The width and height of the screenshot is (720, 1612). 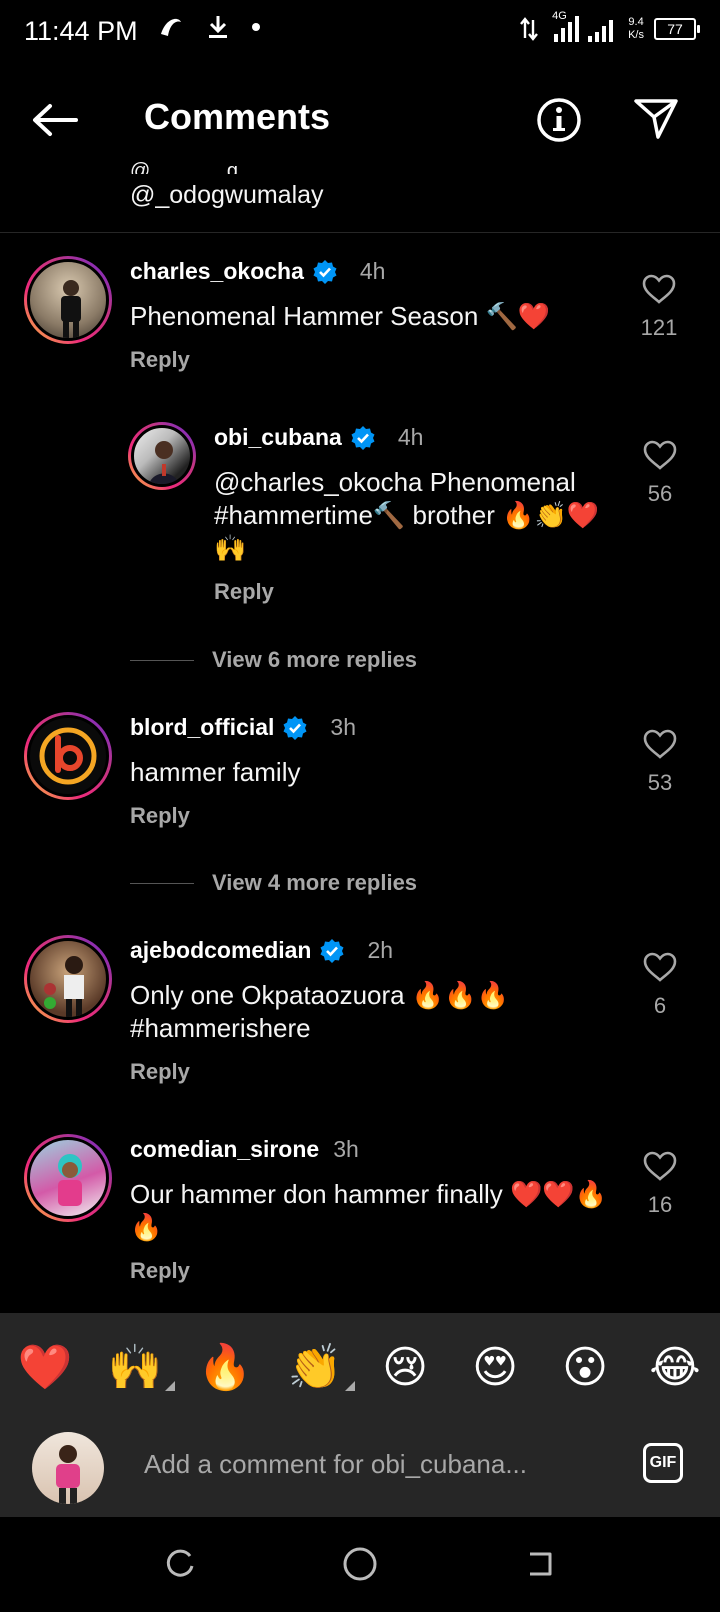 I want to click on network-type: 4G, so click(x=559, y=16).